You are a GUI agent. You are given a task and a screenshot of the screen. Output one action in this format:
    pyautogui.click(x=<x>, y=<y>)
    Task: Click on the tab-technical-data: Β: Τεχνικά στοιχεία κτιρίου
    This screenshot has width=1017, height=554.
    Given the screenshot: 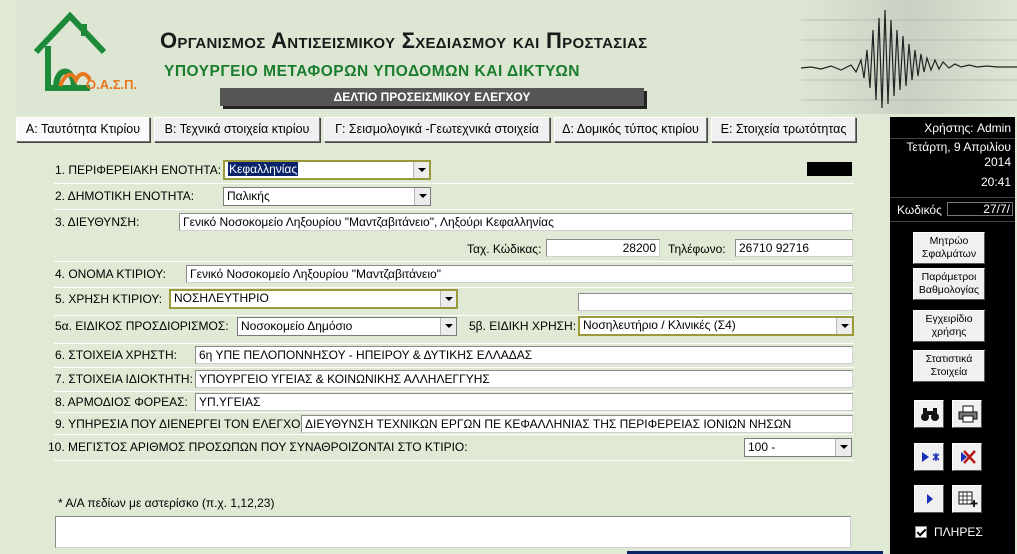 What is the action you would take?
    pyautogui.click(x=237, y=129)
    